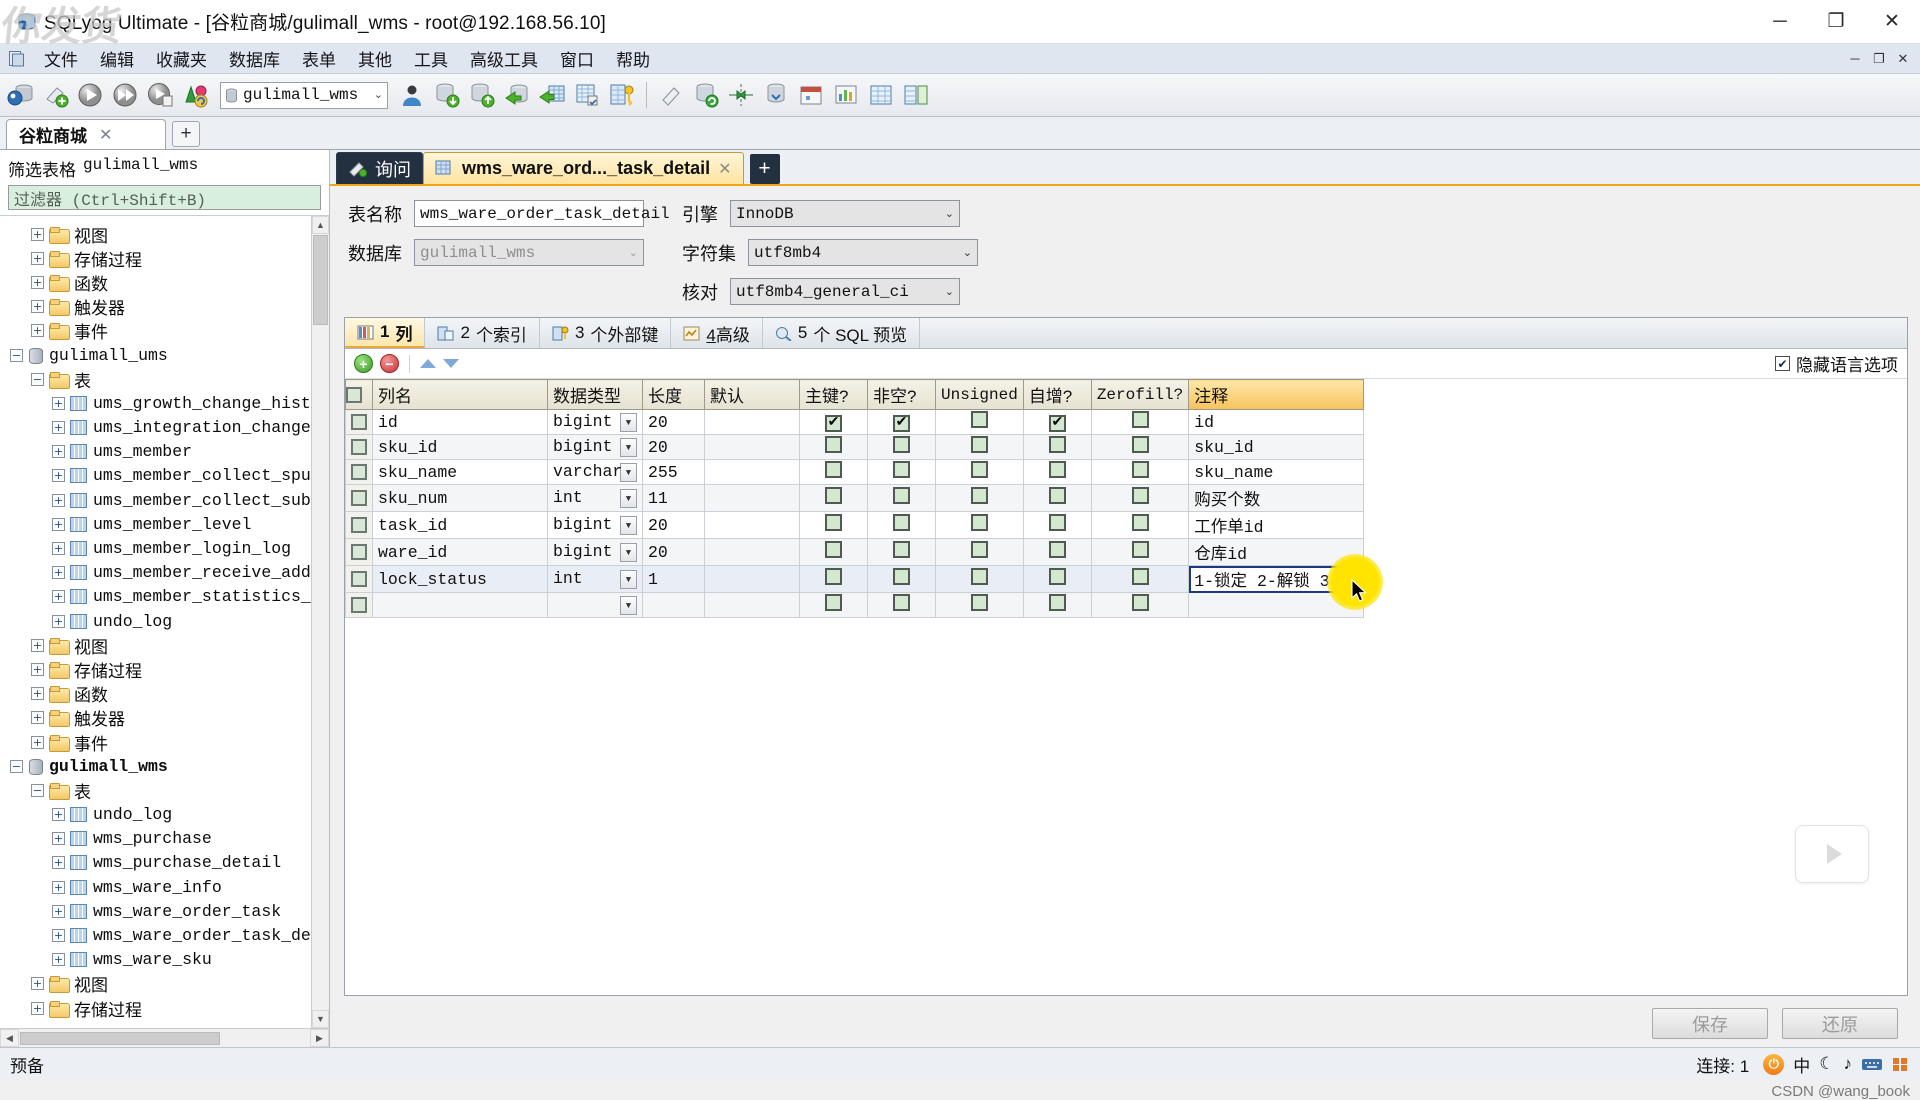 The height and width of the screenshot is (1100, 1920). What do you see at coordinates (845, 291) in the screenshot?
I see `collation-select: utf8mb4_general_ci ⌄` at bounding box center [845, 291].